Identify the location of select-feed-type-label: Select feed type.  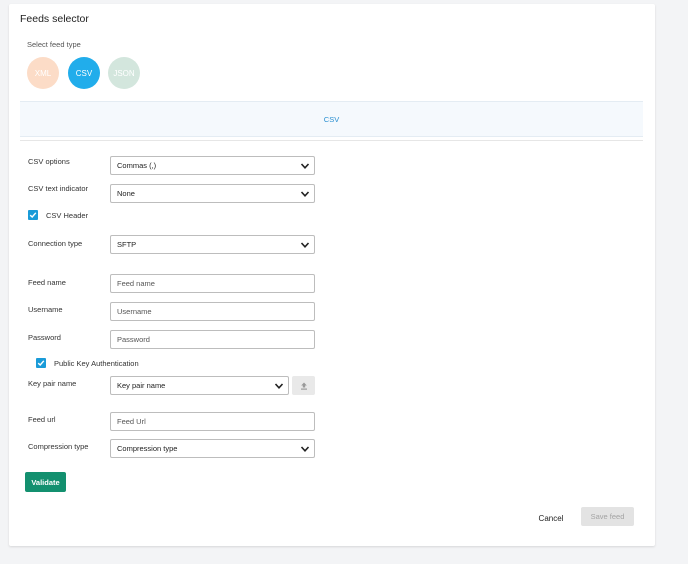
(54, 44).